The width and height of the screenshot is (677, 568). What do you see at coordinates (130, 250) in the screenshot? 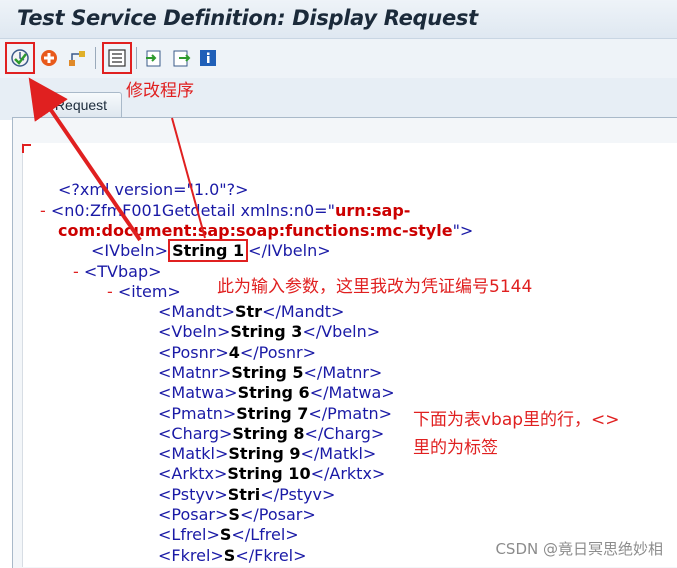
I see `xml-ivbeln-open: <IVbeln>` at bounding box center [130, 250].